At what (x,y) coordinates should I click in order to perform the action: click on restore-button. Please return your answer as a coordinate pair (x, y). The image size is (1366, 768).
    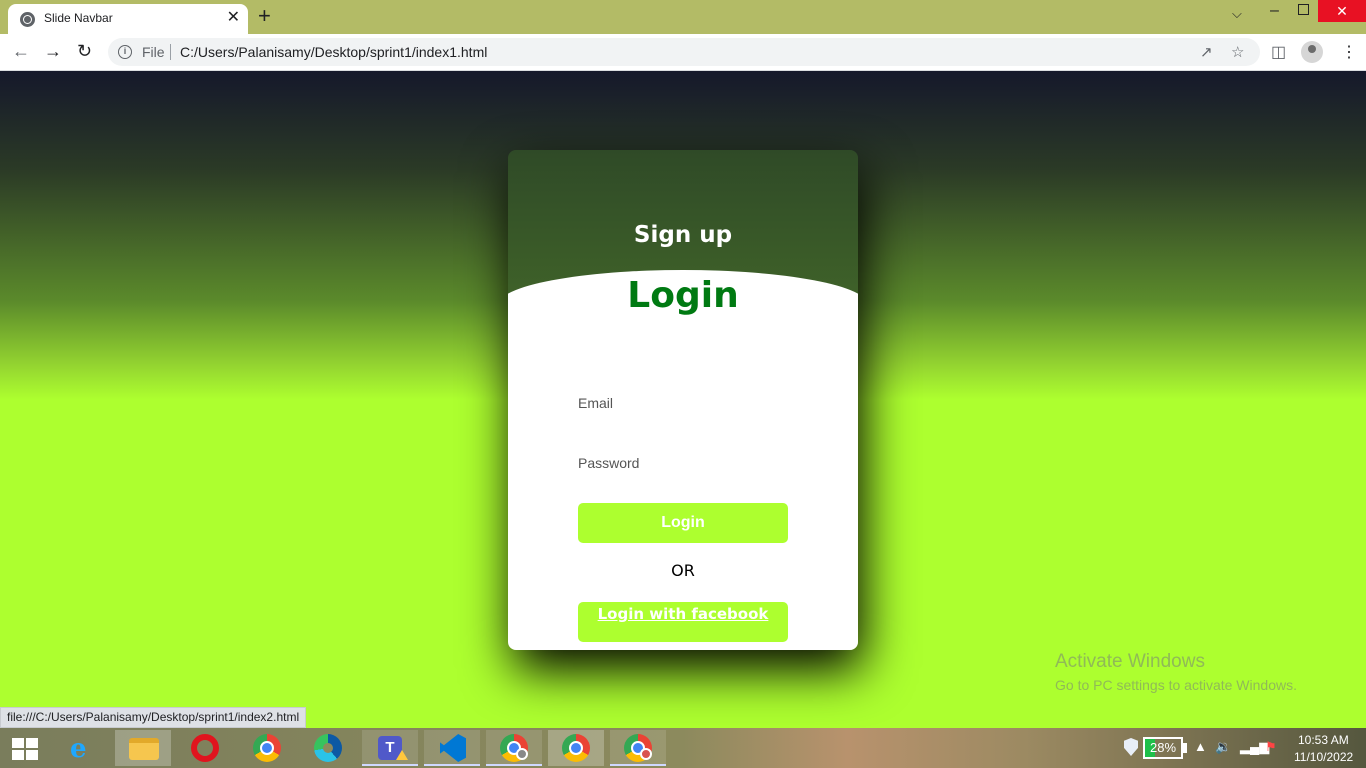
    Looking at the image, I should click on (1303, 9).